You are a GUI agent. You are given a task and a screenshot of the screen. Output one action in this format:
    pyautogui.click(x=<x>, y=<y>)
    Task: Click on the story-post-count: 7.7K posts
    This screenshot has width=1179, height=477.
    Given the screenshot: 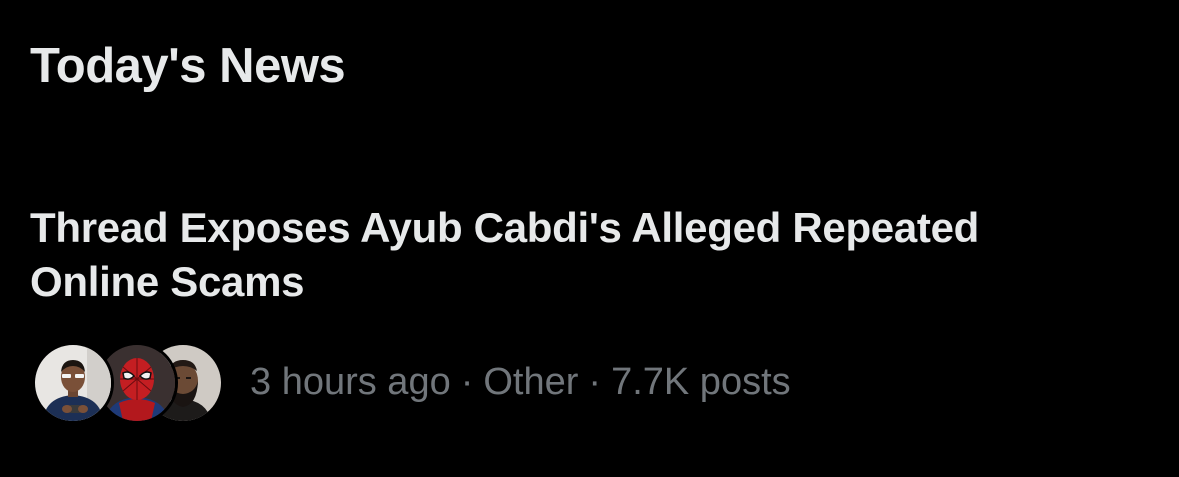 What is the action you would take?
    pyautogui.click(x=701, y=382)
    